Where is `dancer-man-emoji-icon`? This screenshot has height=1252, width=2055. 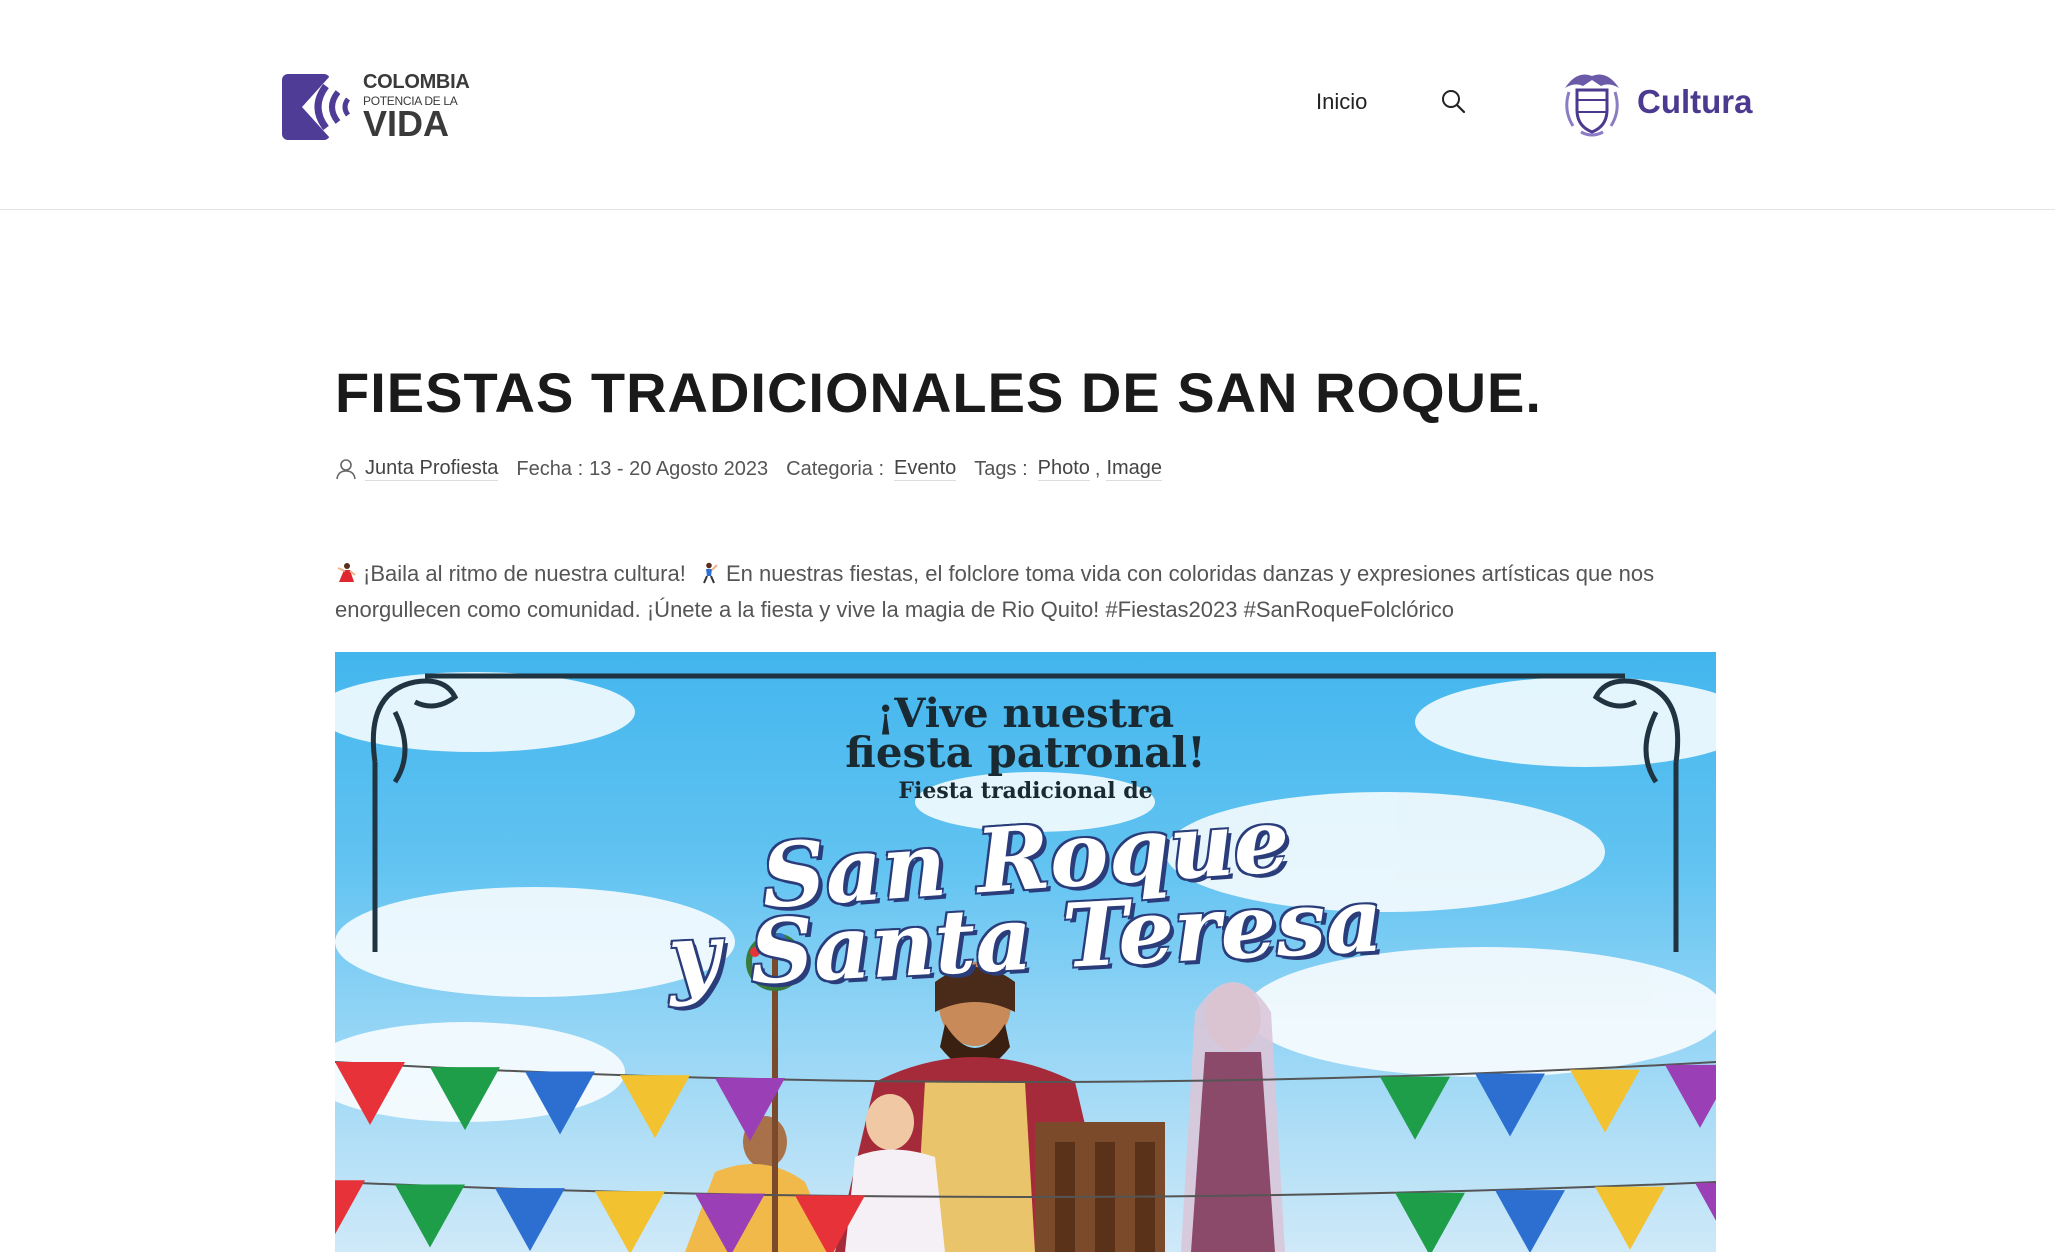
dancer-man-emoji-icon is located at coordinates (710, 573).